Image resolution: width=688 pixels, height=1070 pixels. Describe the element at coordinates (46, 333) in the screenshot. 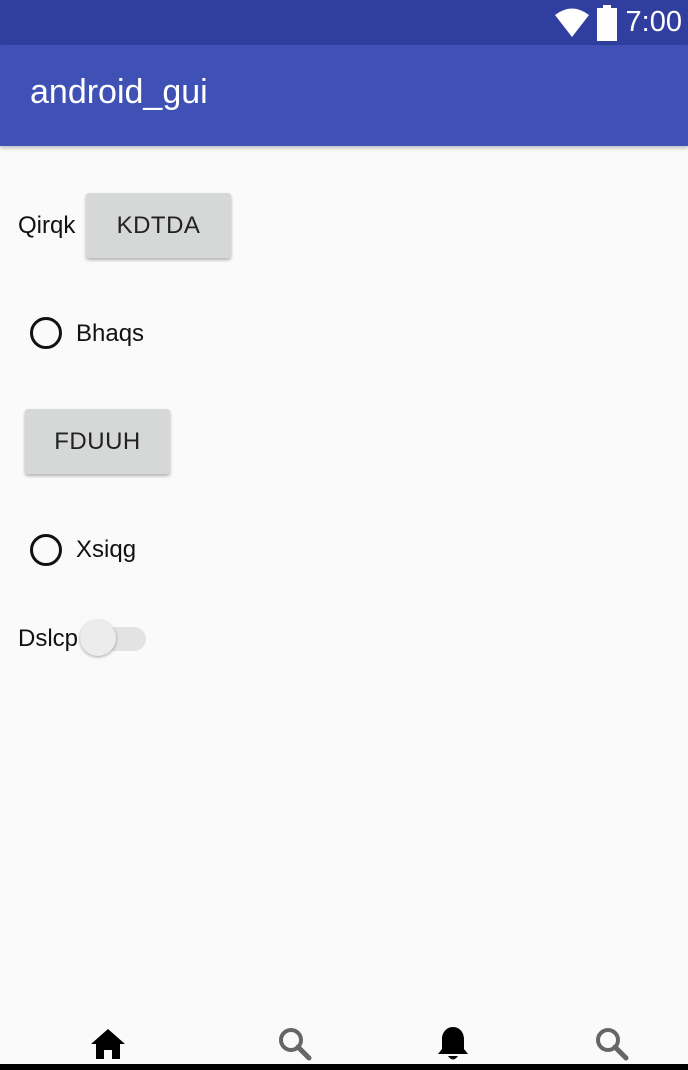

I see `bhaqs-radio` at that location.